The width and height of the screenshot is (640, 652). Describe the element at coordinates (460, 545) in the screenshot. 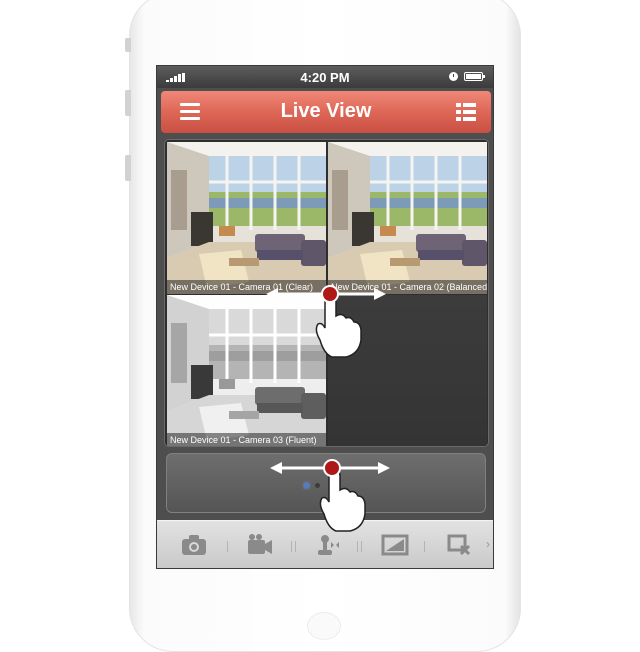

I see `close-all-icon` at that location.